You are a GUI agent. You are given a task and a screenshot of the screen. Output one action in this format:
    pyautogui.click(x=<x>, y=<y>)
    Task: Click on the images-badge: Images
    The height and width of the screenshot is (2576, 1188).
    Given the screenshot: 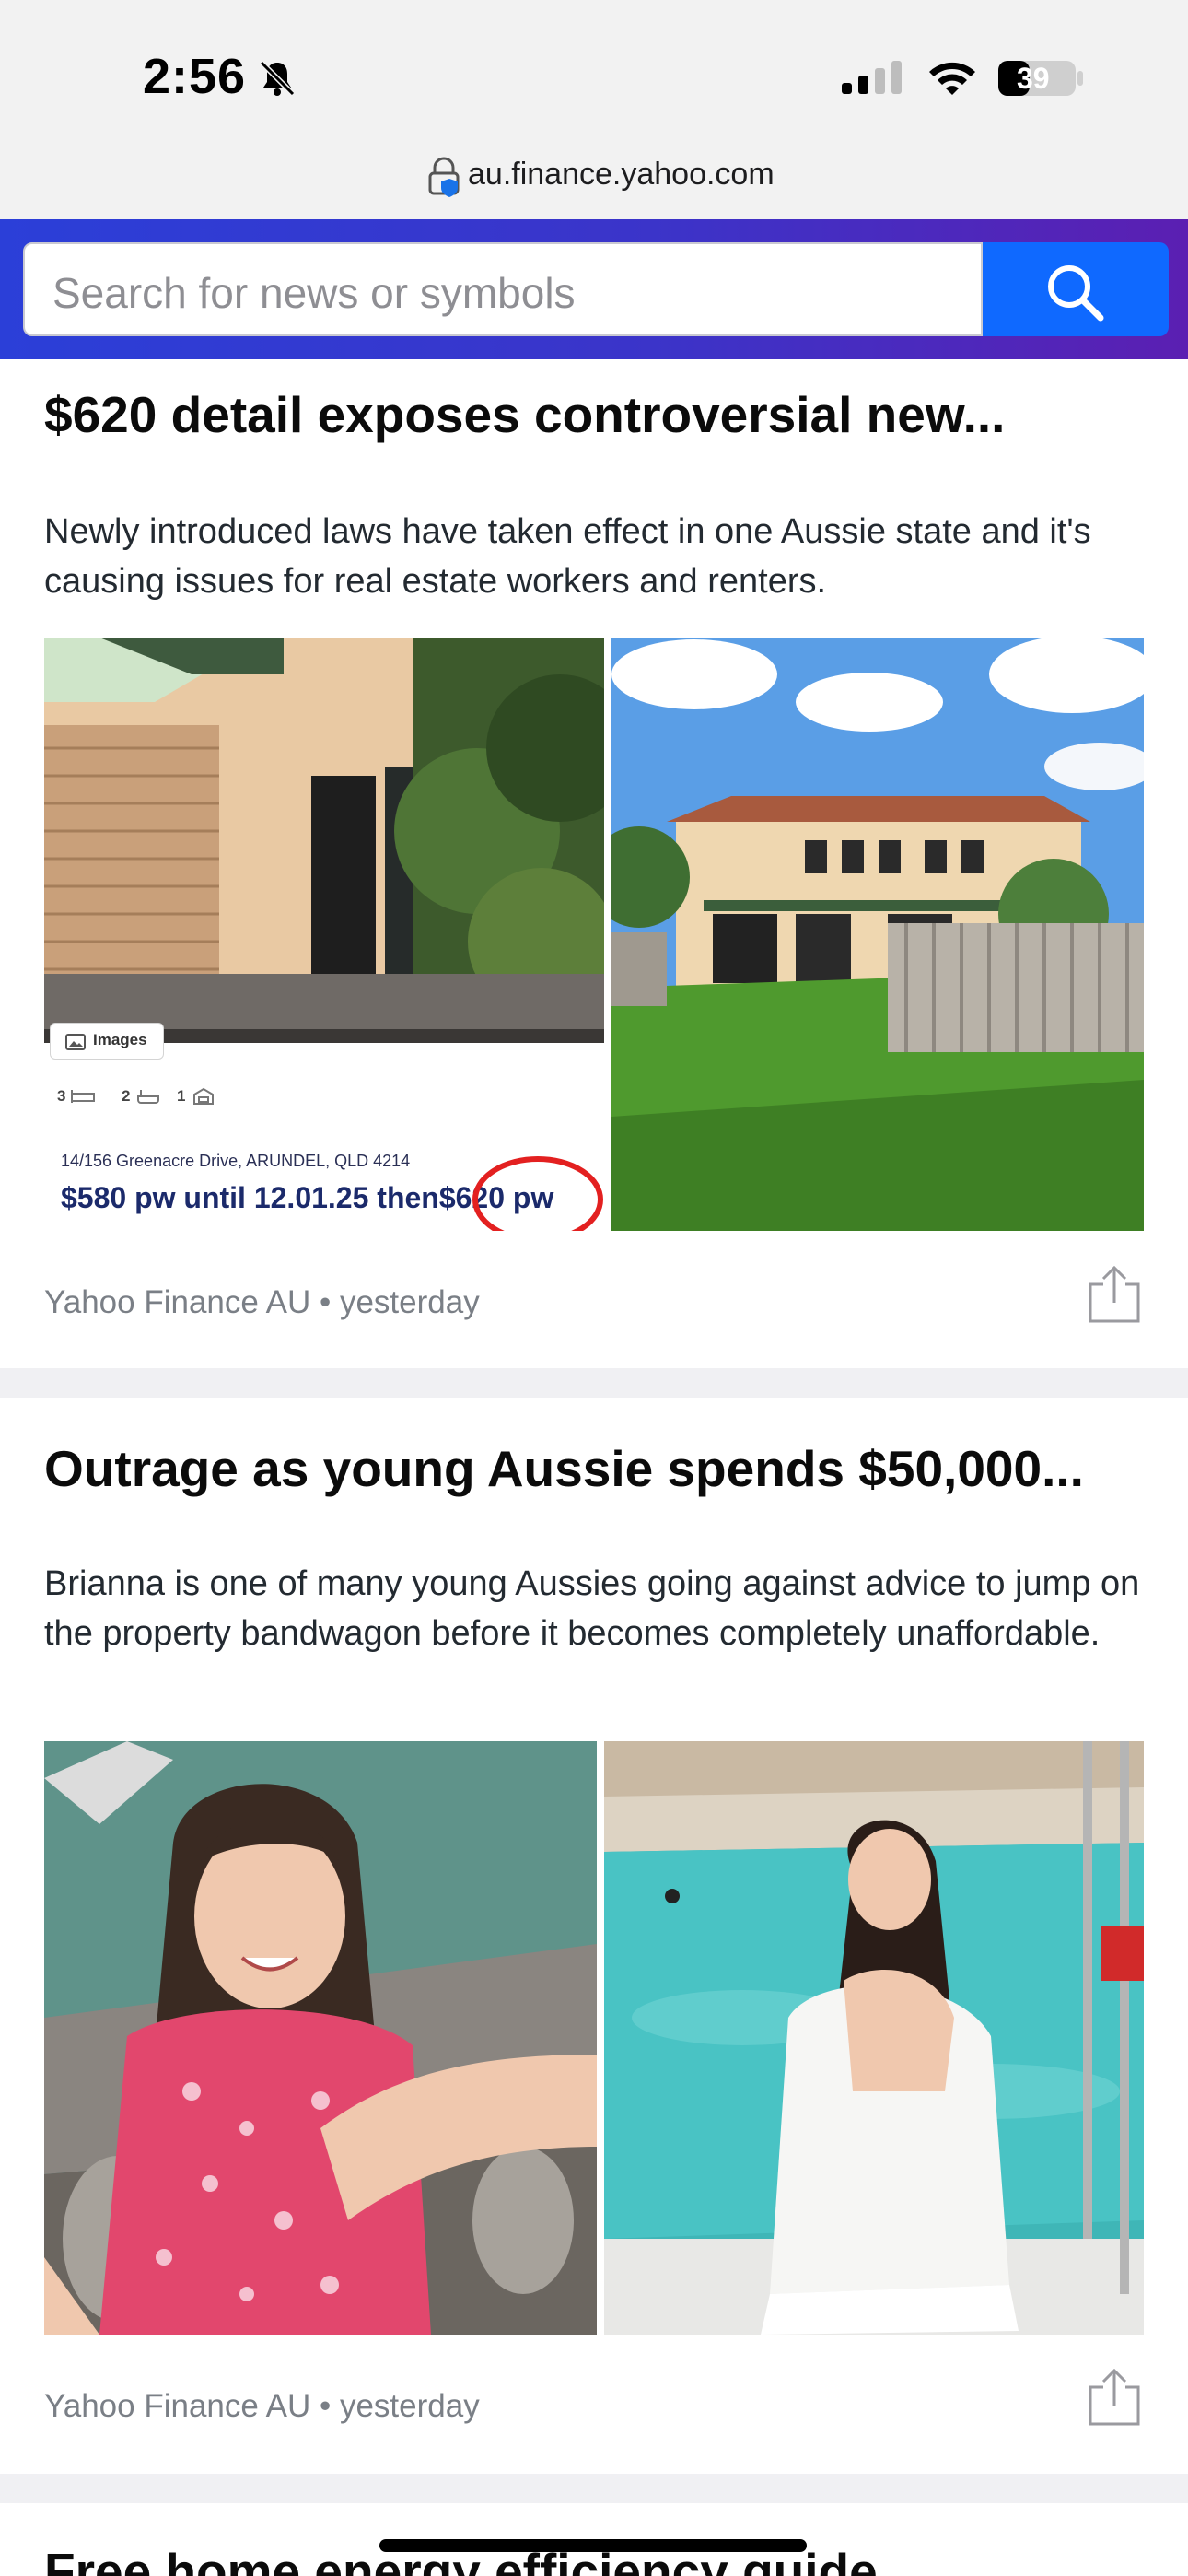 What is the action you would take?
    pyautogui.click(x=107, y=1041)
    